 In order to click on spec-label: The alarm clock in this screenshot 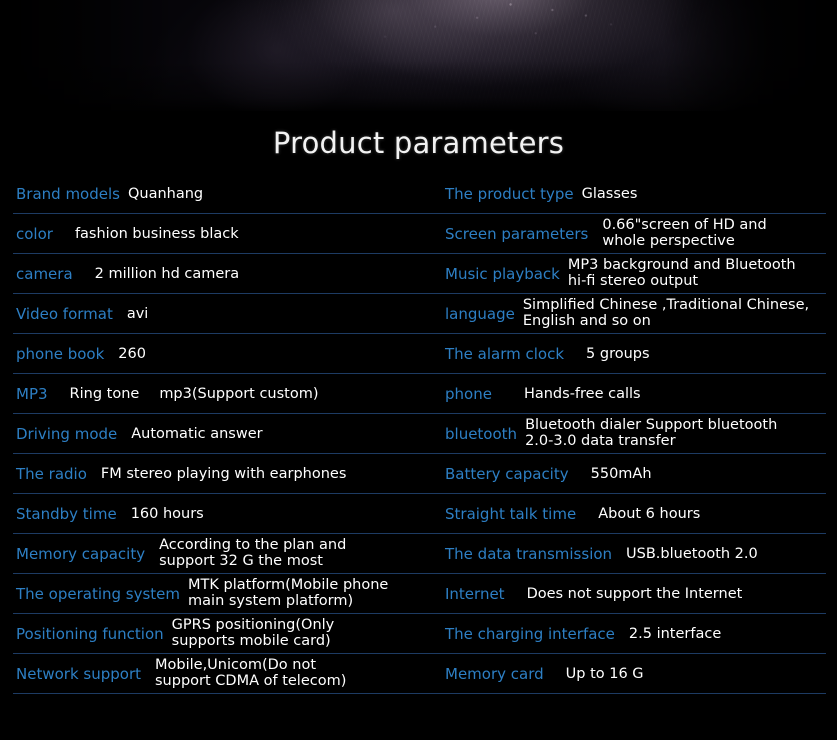, I will do `click(505, 353)`.